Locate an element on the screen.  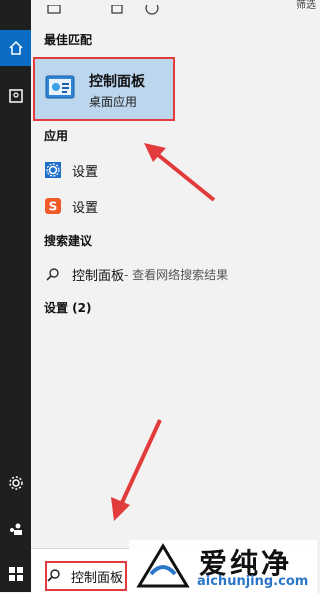
search-suggestions-header: 搜索建议 is located at coordinates (68, 241).